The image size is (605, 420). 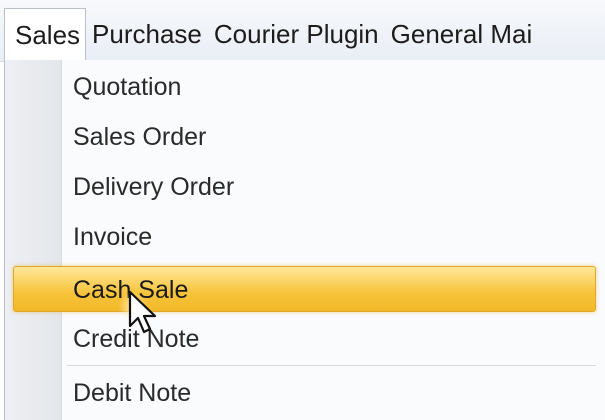 What do you see at coordinates (304, 237) in the screenshot?
I see `menu-item-invoice: Invoice` at bounding box center [304, 237].